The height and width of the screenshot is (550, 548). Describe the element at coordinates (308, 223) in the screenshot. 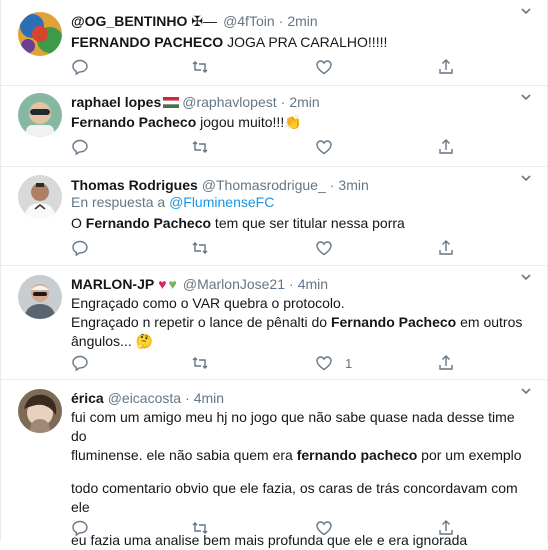

I see `tweet-text-rest: tem que ser titular nessa porra` at that location.